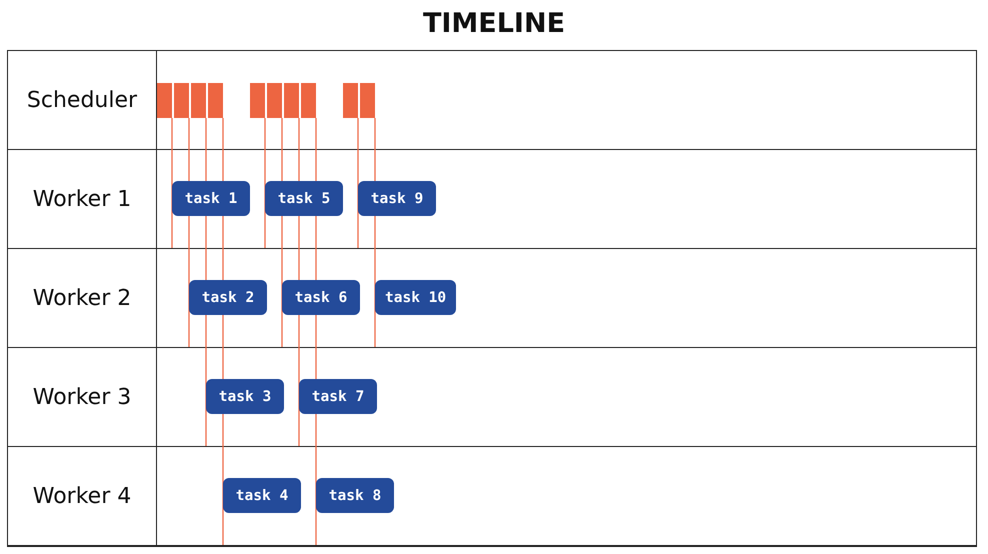 The image size is (988, 554). I want to click on task-chip: task 6, so click(321, 297).